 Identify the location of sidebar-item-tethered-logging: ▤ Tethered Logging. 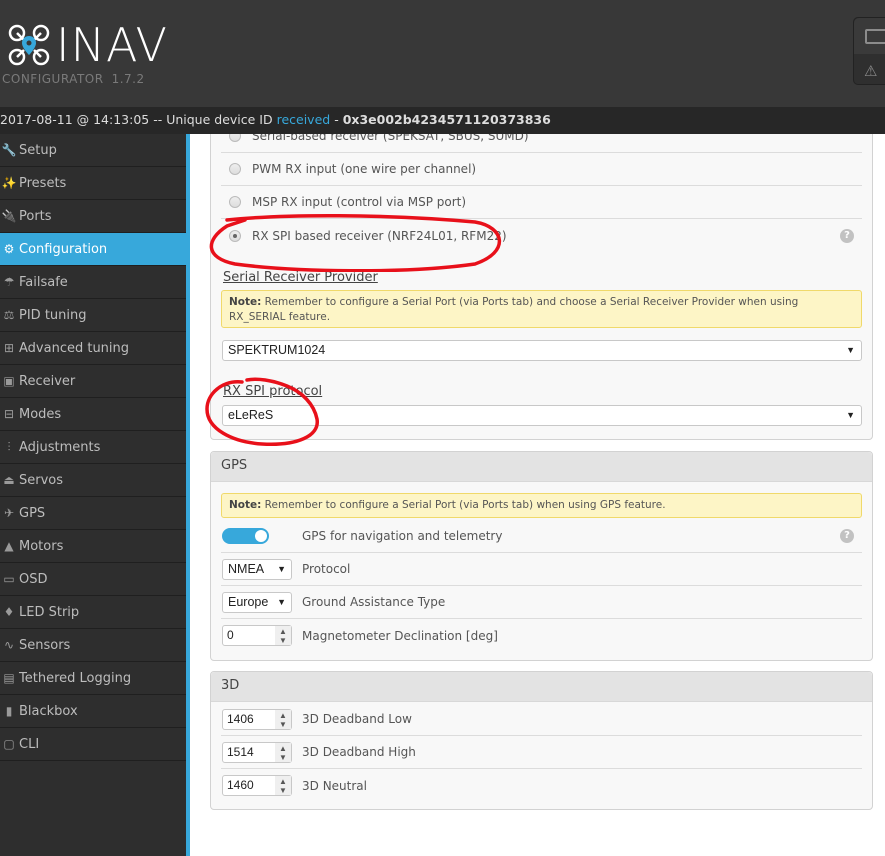
(93, 678).